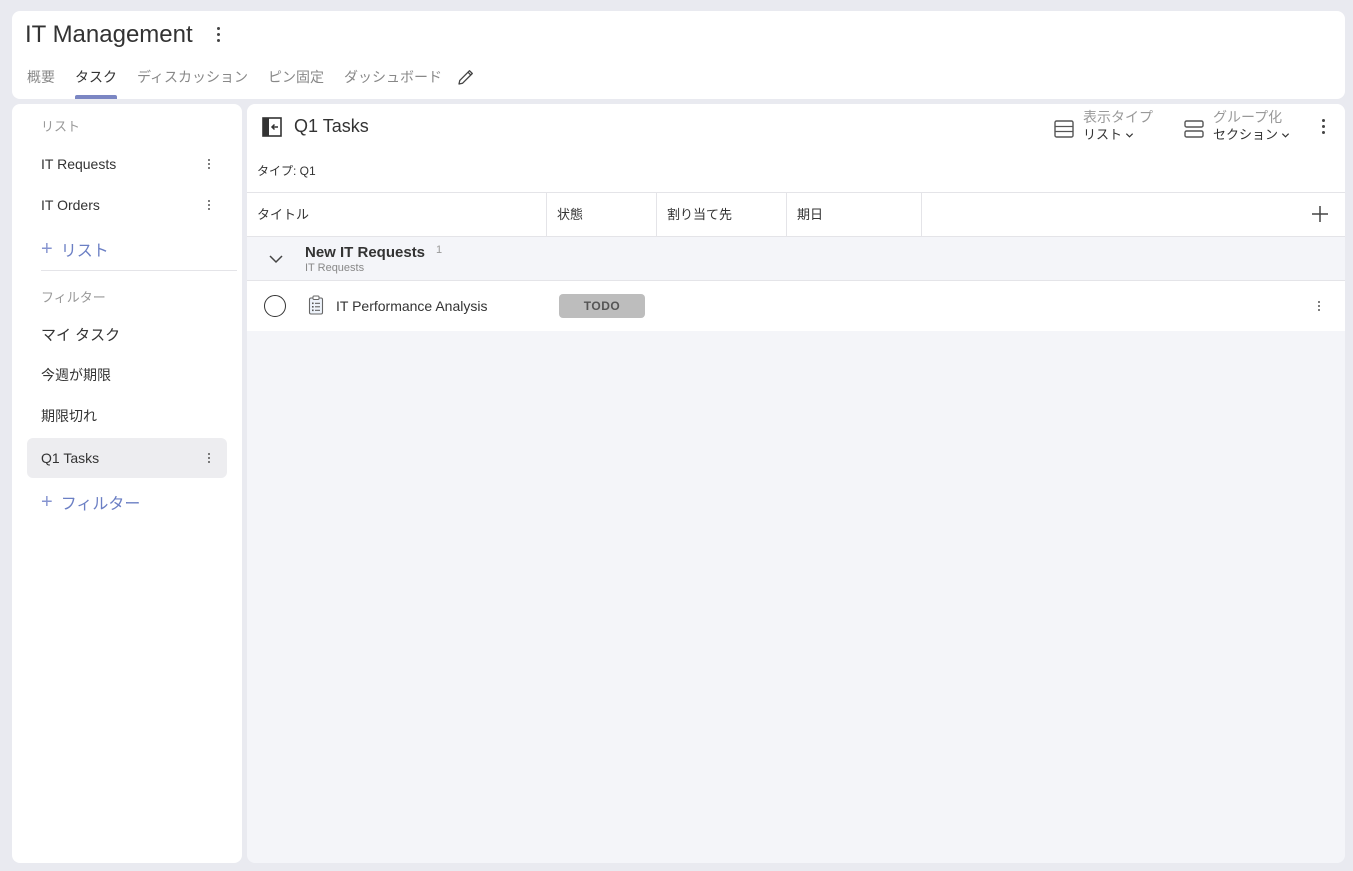 The width and height of the screenshot is (1353, 871). What do you see at coordinates (70, 458) in the screenshot?
I see `sidebar-item-label: Q1 Tasks` at bounding box center [70, 458].